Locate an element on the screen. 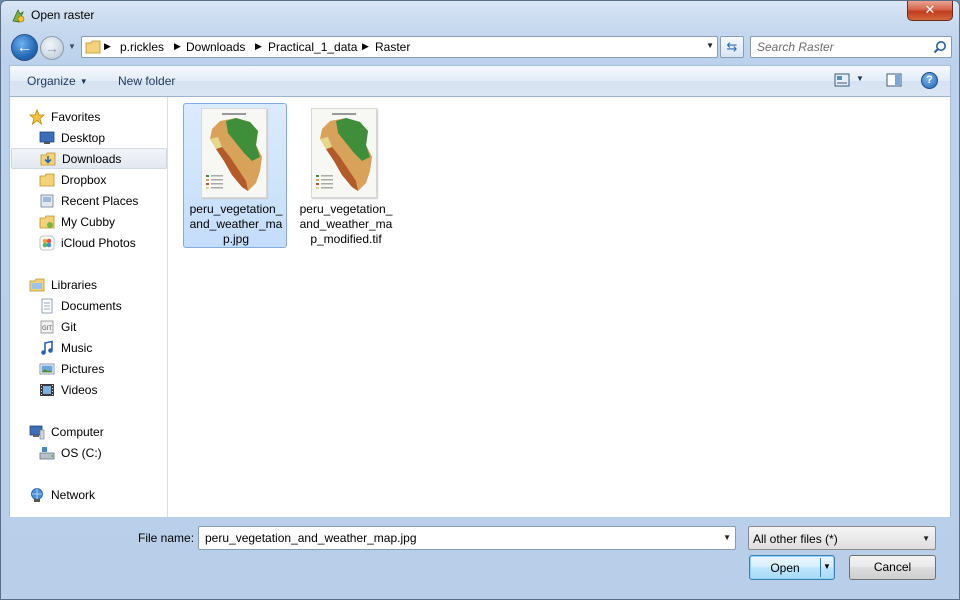  sidebar-item-label: Pictures is located at coordinates (83, 369).